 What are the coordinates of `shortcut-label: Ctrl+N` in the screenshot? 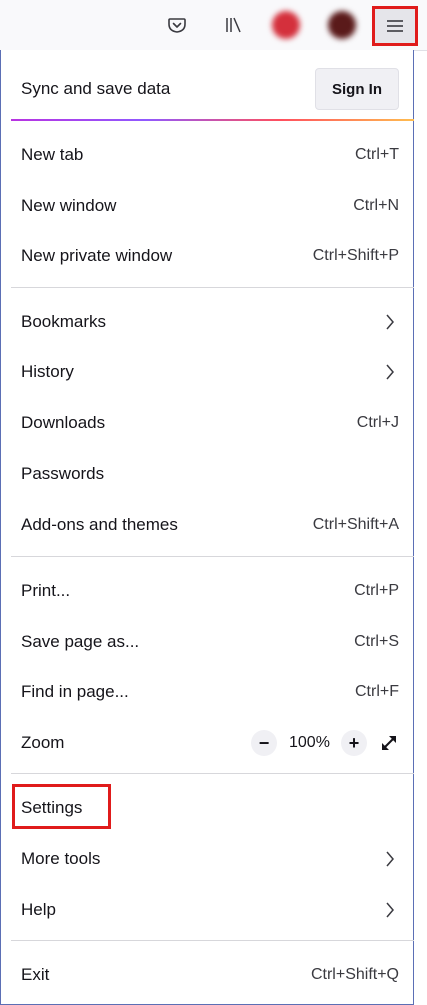 It's located at (376, 205).